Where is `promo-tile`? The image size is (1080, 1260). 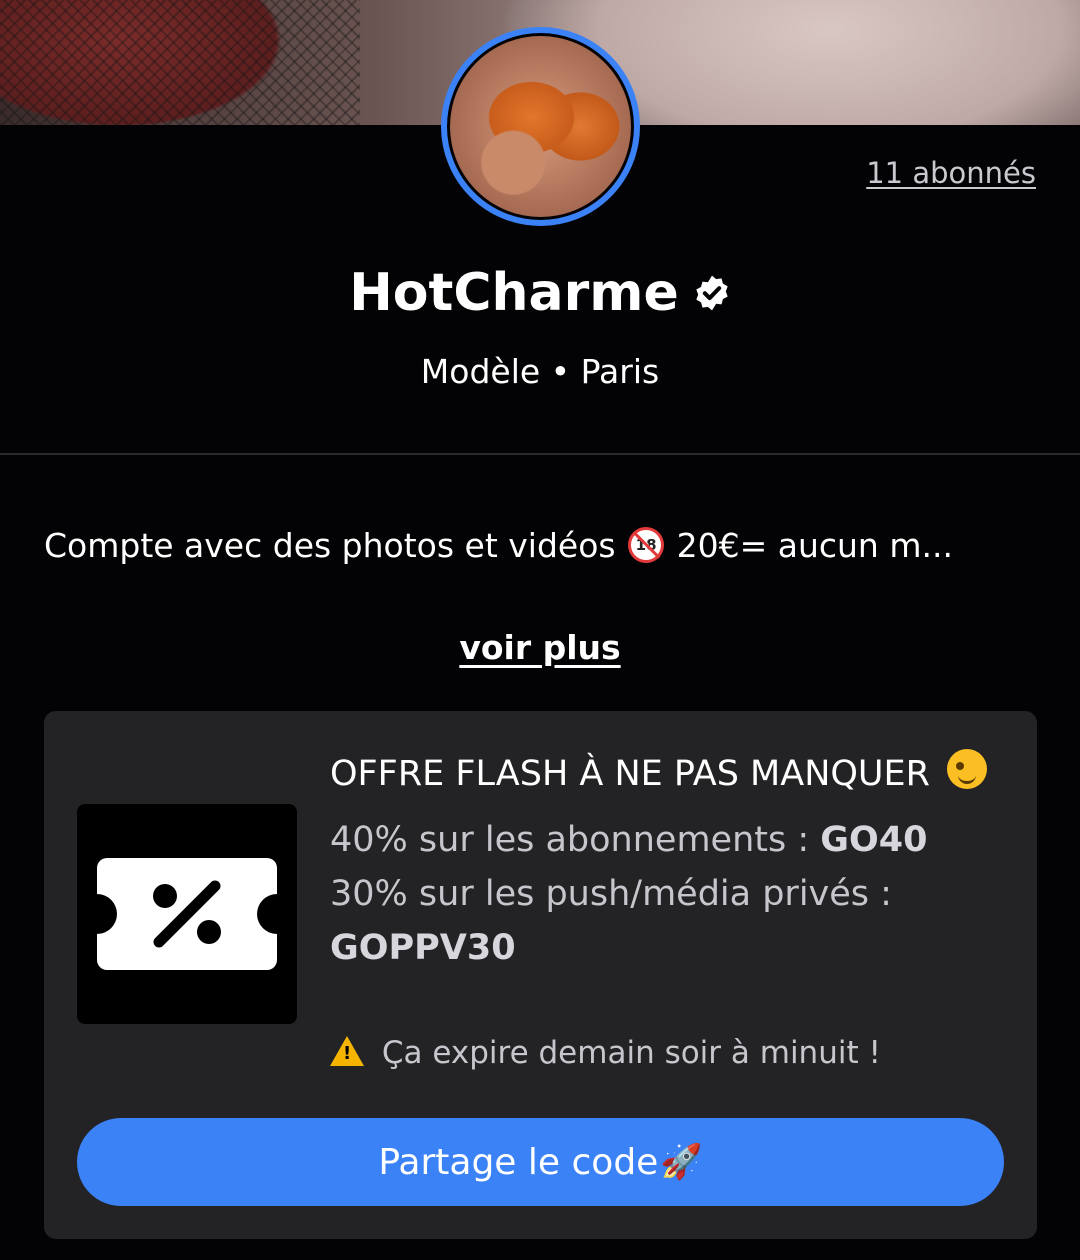 promo-tile is located at coordinates (187, 914).